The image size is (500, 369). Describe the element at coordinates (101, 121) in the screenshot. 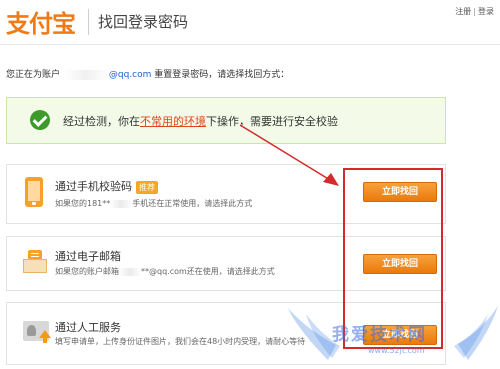

I see `notice-part1: 经过检测，你在` at that location.